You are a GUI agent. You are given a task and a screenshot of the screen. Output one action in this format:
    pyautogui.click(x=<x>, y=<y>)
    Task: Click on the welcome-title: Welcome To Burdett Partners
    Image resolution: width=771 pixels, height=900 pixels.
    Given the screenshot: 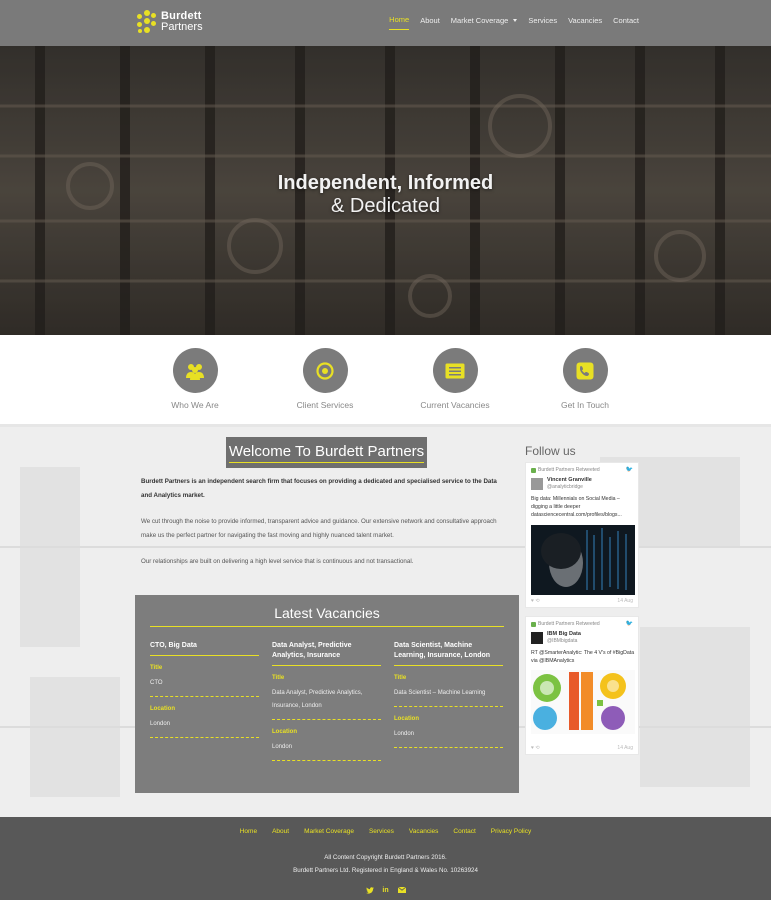 What is the action you would take?
    pyautogui.click(x=326, y=453)
    